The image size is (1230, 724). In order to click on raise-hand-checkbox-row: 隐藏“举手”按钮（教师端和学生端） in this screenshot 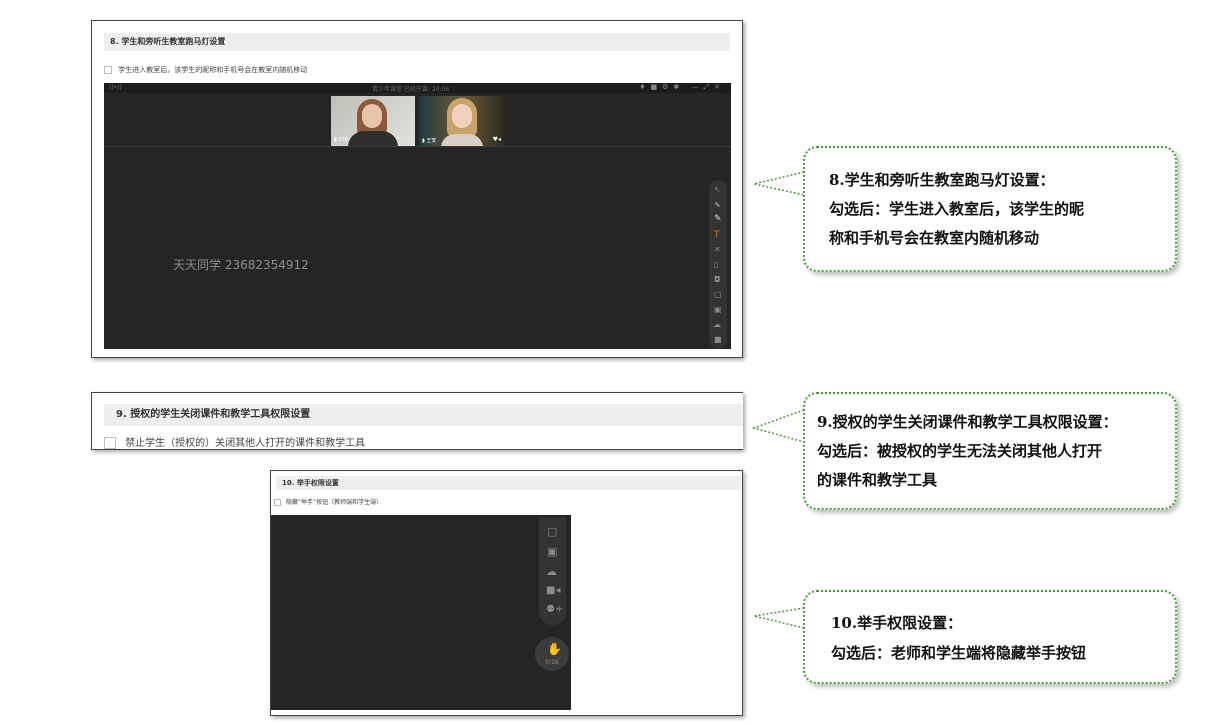, I will do `click(328, 501)`.